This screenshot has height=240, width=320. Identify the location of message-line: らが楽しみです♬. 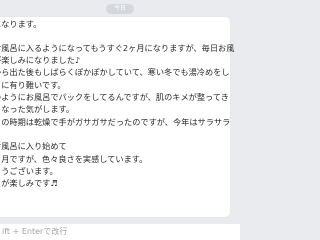
(29, 183).